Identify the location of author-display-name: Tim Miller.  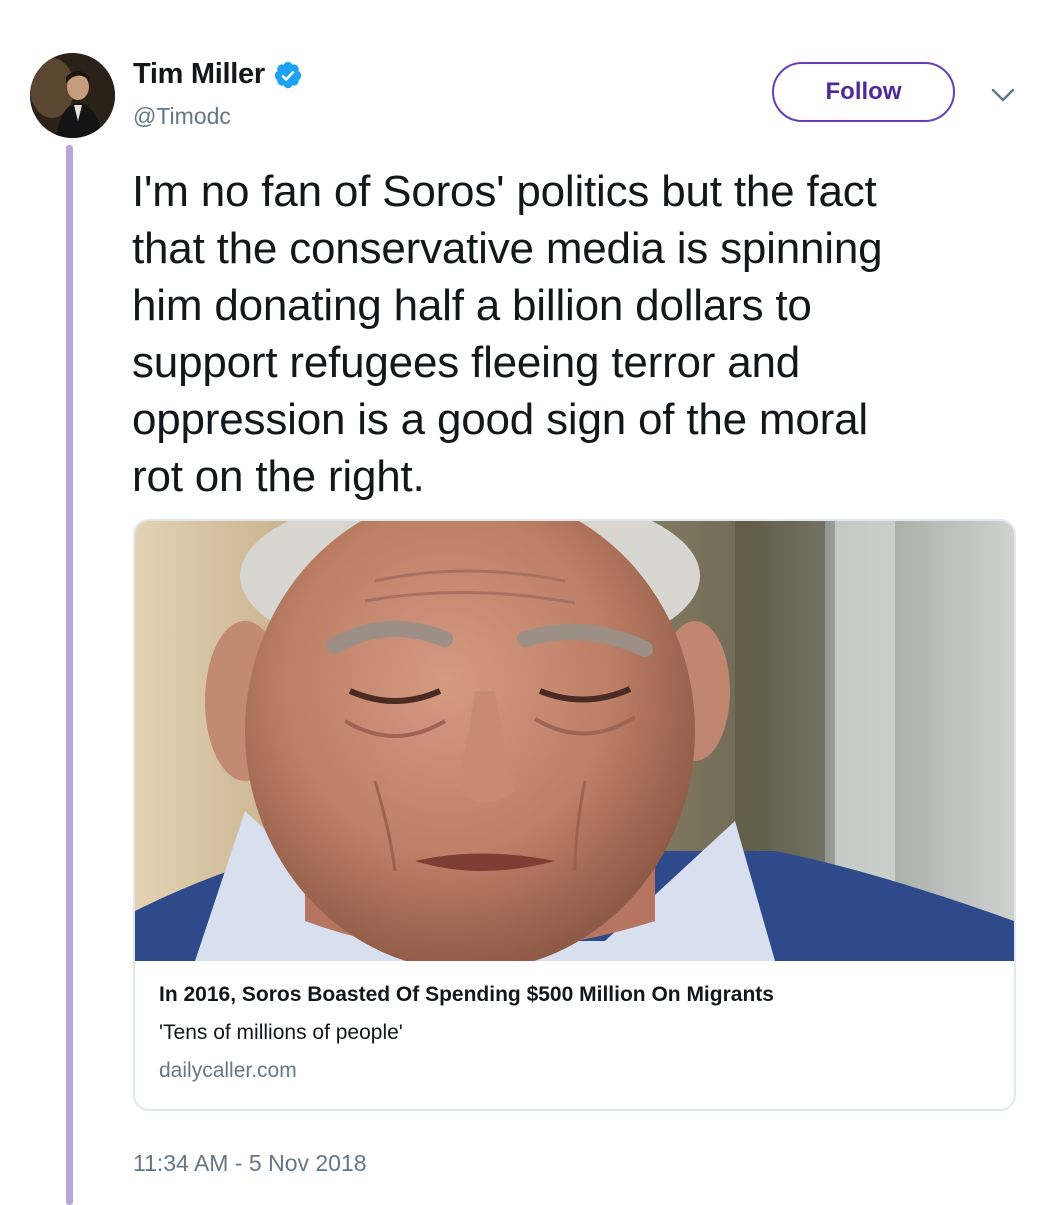
(199, 74).